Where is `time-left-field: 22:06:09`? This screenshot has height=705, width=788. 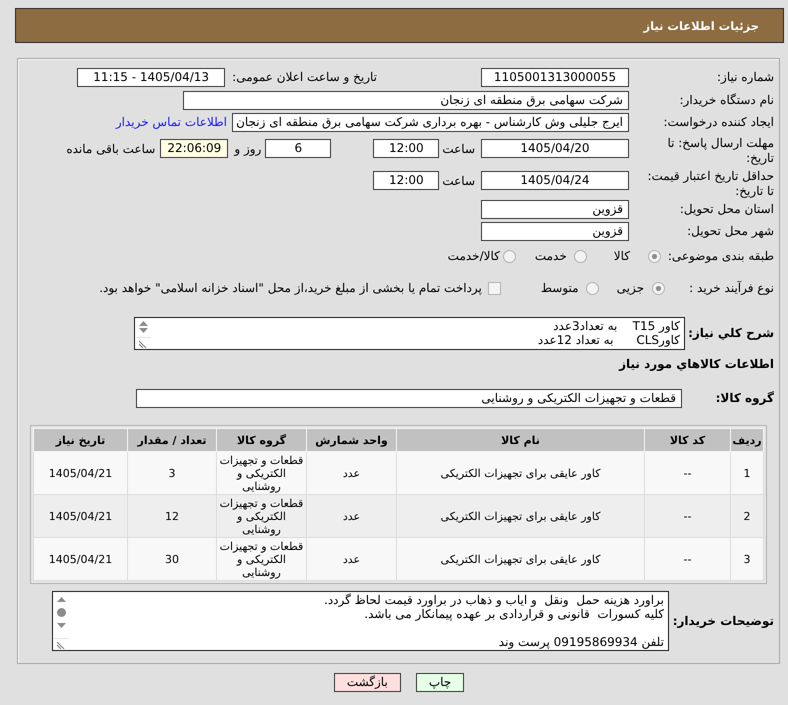 time-left-field: 22:06:09 is located at coordinates (194, 148).